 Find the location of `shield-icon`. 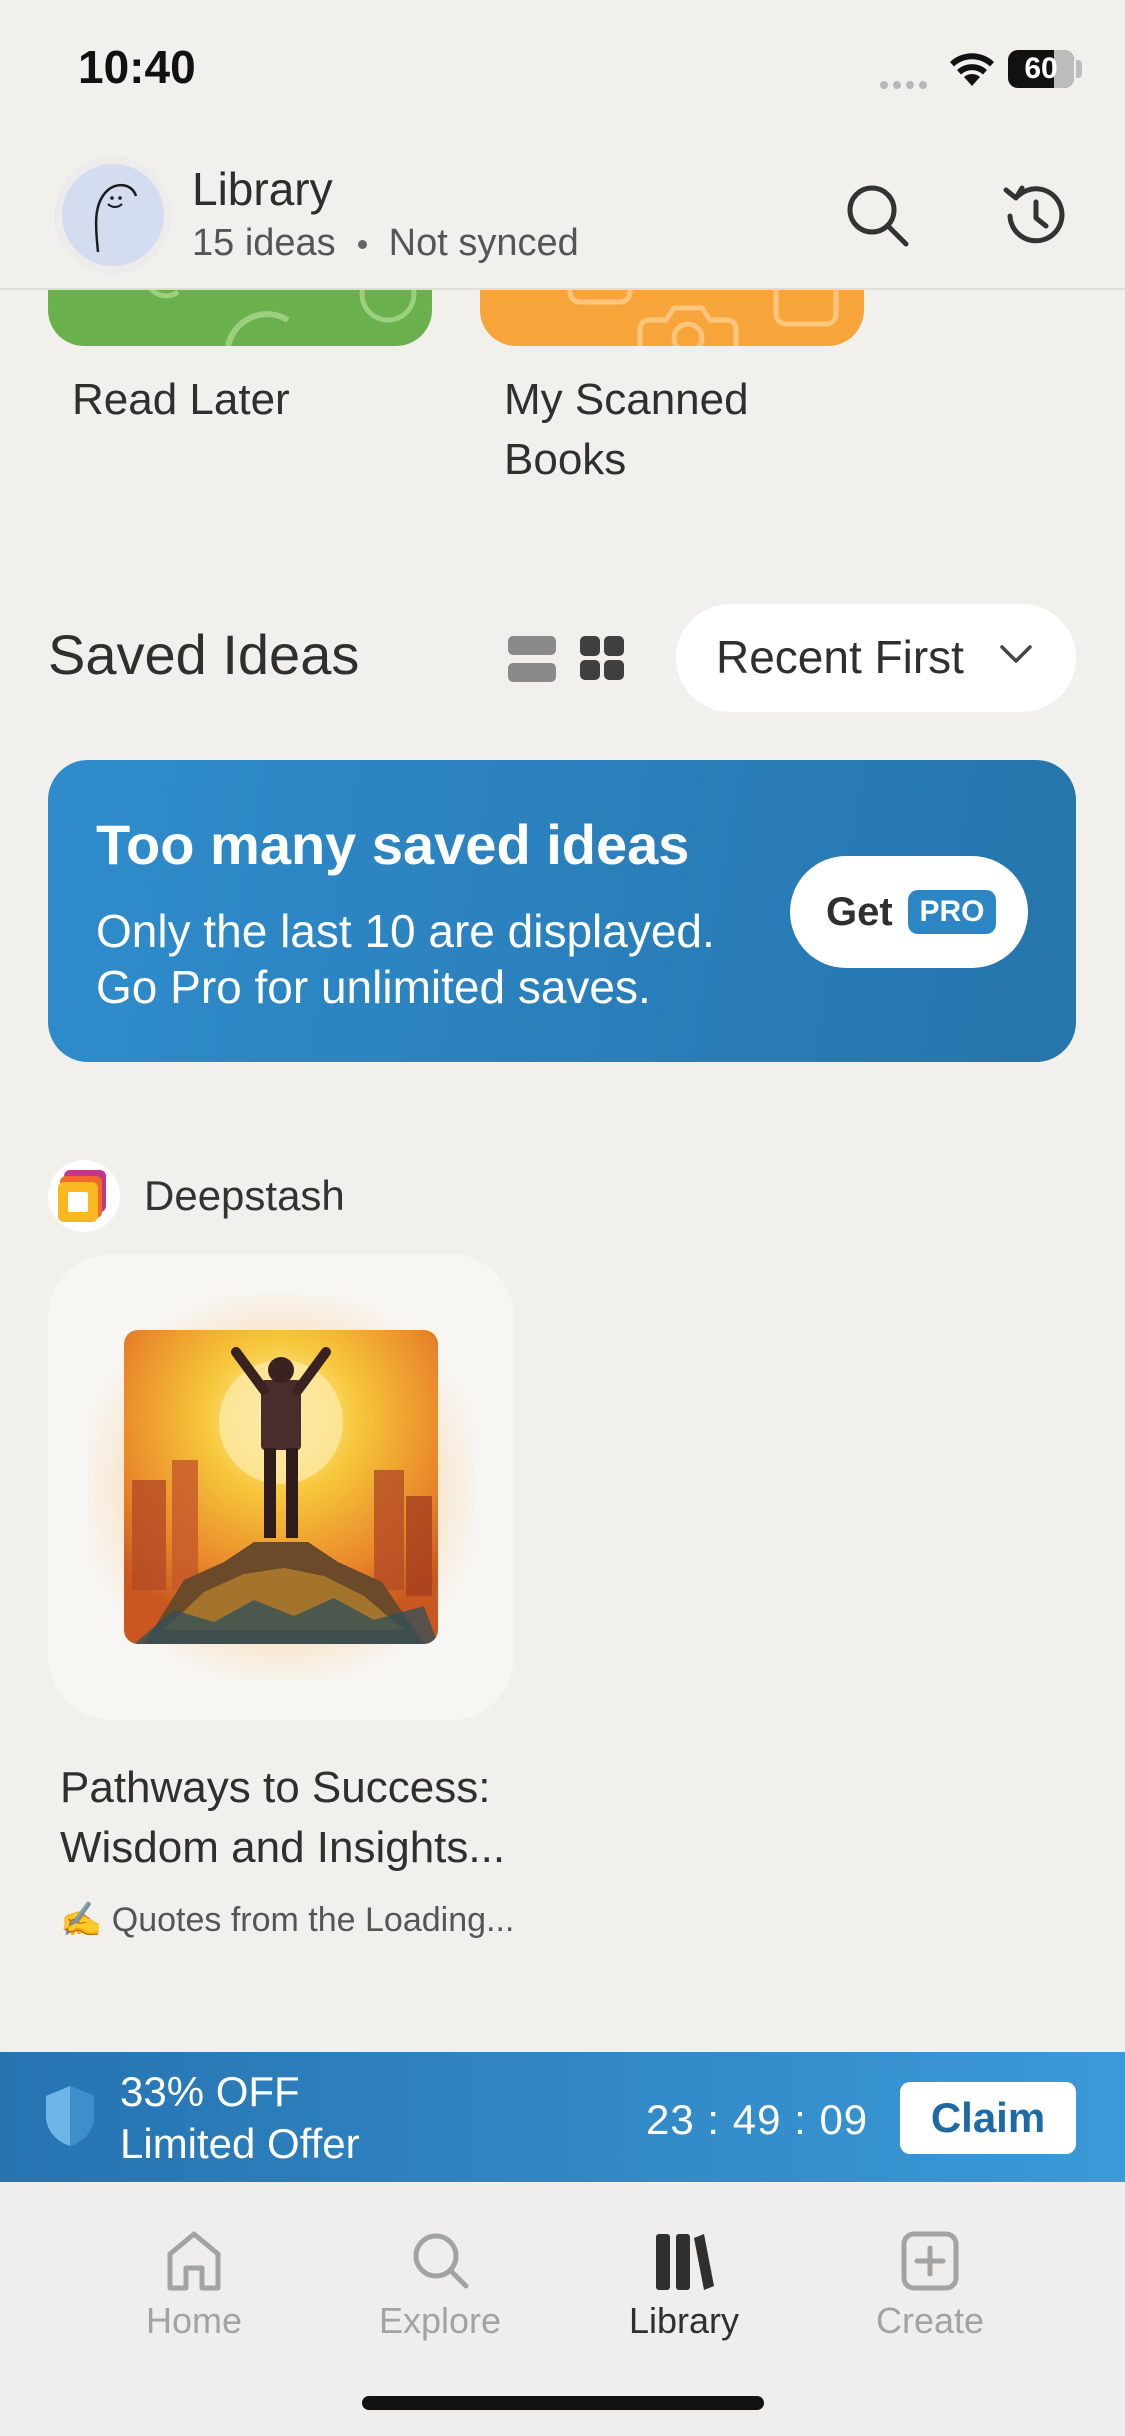

shield-icon is located at coordinates (70, 2118).